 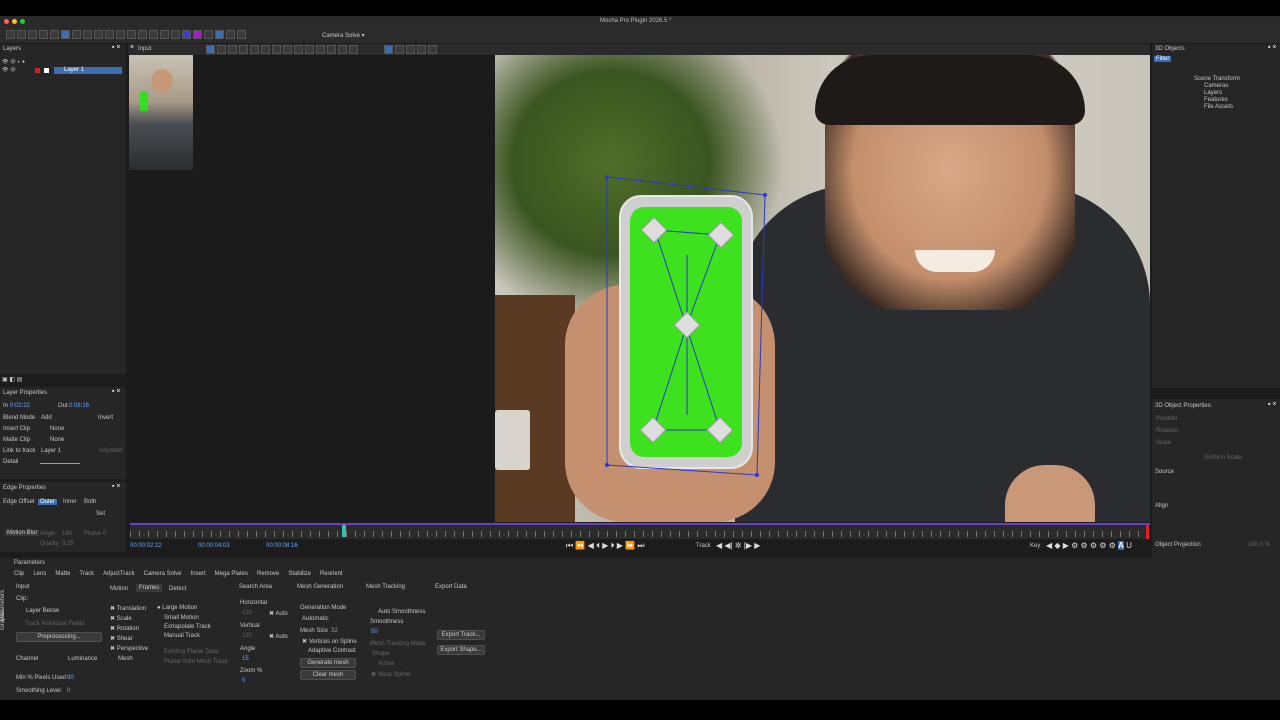 I want to click on vertical-field: 120, so click(x=247, y=636).